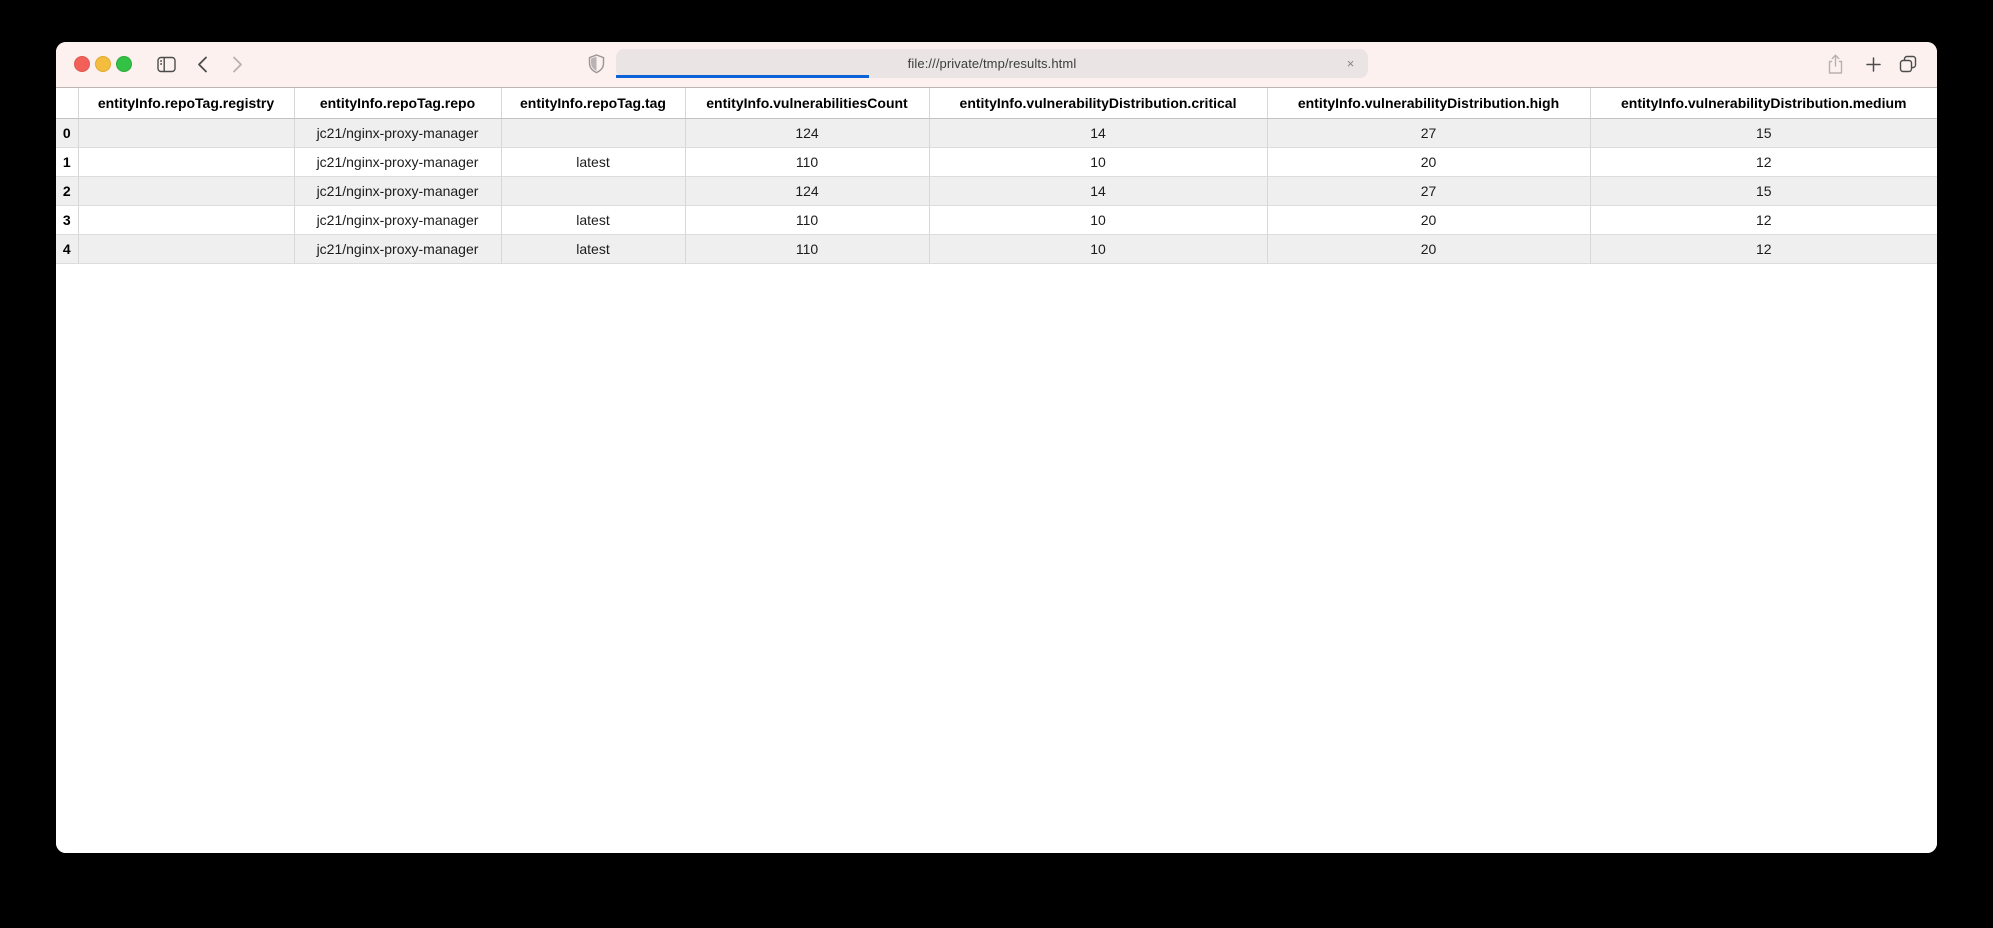 Image resolution: width=1993 pixels, height=928 pixels. I want to click on table-row: 4 jc21/nginx-proxy-manager latest 110 10 20 12, so click(996, 249).